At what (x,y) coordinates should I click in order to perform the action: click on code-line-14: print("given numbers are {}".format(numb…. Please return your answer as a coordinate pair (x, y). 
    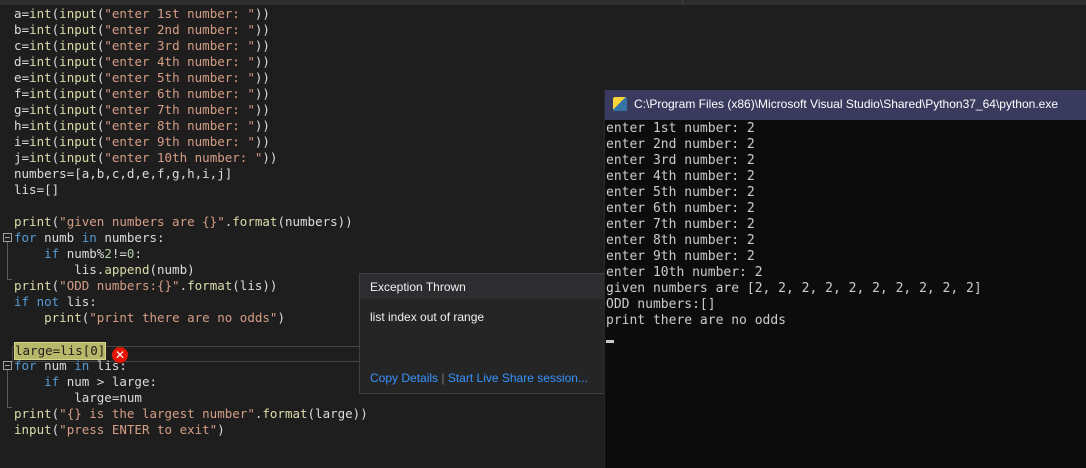
    Looking at the image, I should click on (183, 222).